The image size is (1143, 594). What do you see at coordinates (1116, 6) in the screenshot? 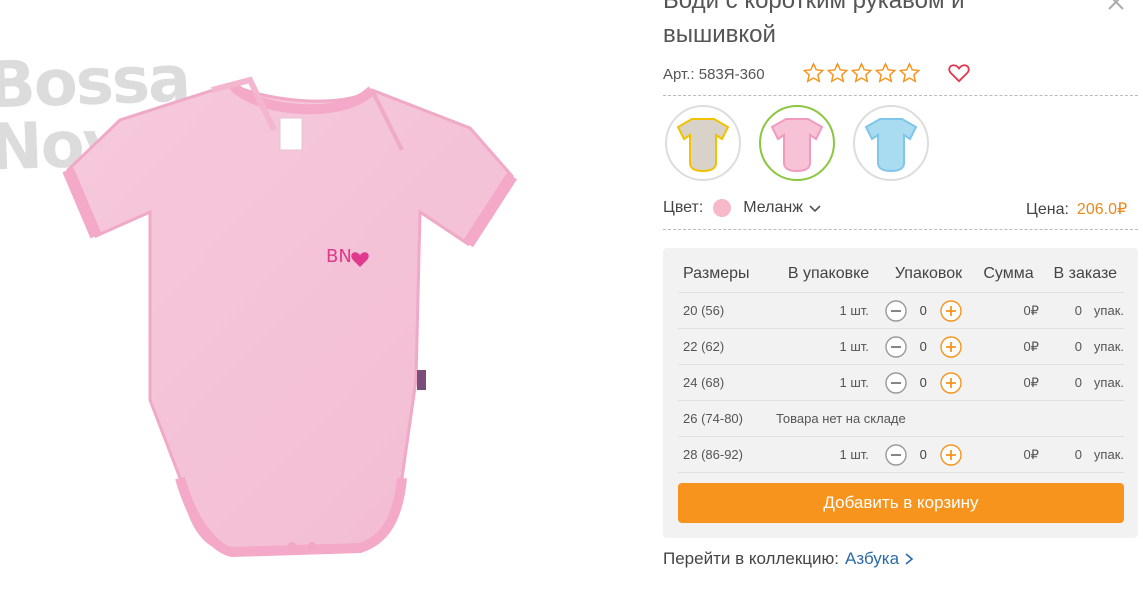
I see `close-icon` at bounding box center [1116, 6].